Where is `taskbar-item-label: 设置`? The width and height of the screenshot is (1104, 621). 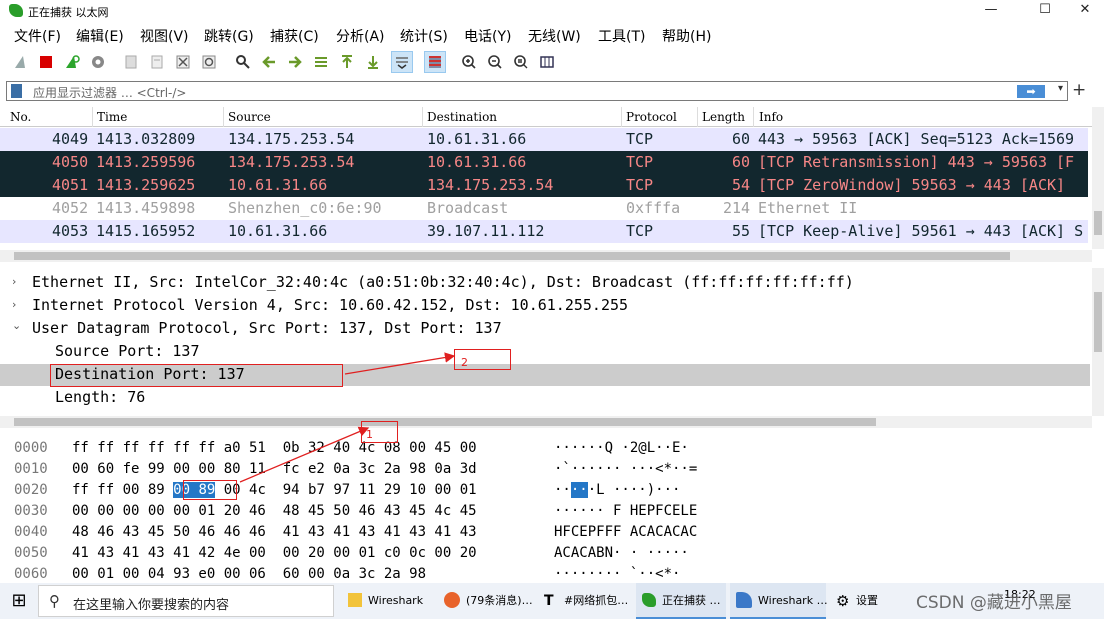
taskbar-item-label: 设置 is located at coordinates (867, 600).